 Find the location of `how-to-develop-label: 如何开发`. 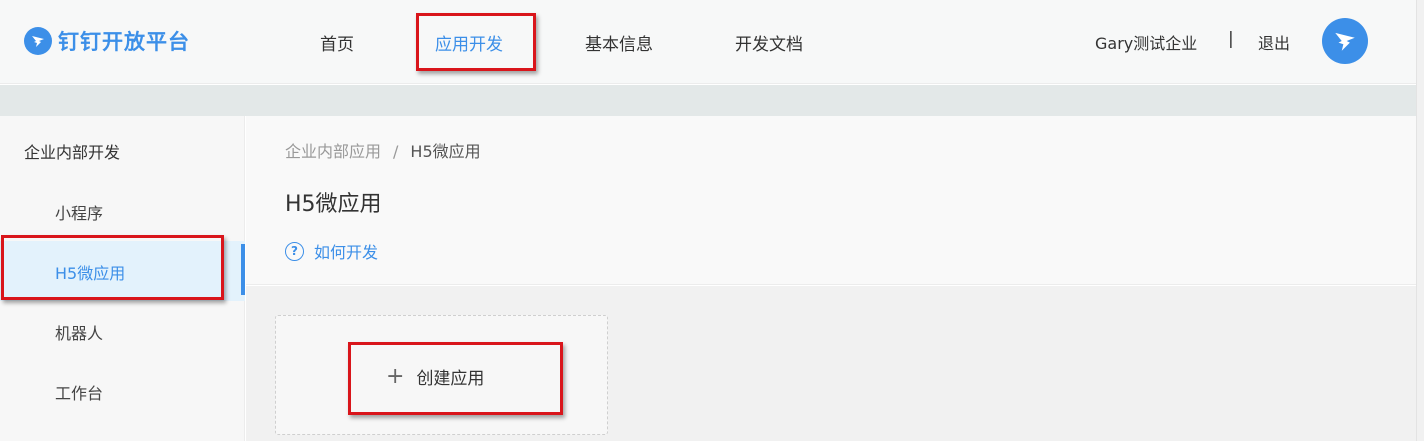

how-to-develop-label: 如何开发 is located at coordinates (346, 252).